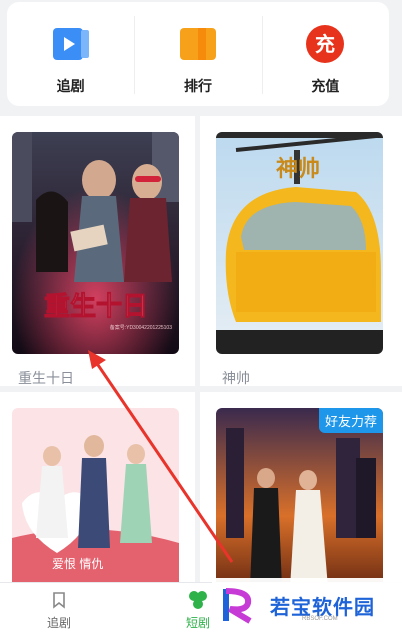 The height and width of the screenshot is (632, 402). I want to click on watermark: 若宝软件园 RBSOF.COM, so click(307, 605).